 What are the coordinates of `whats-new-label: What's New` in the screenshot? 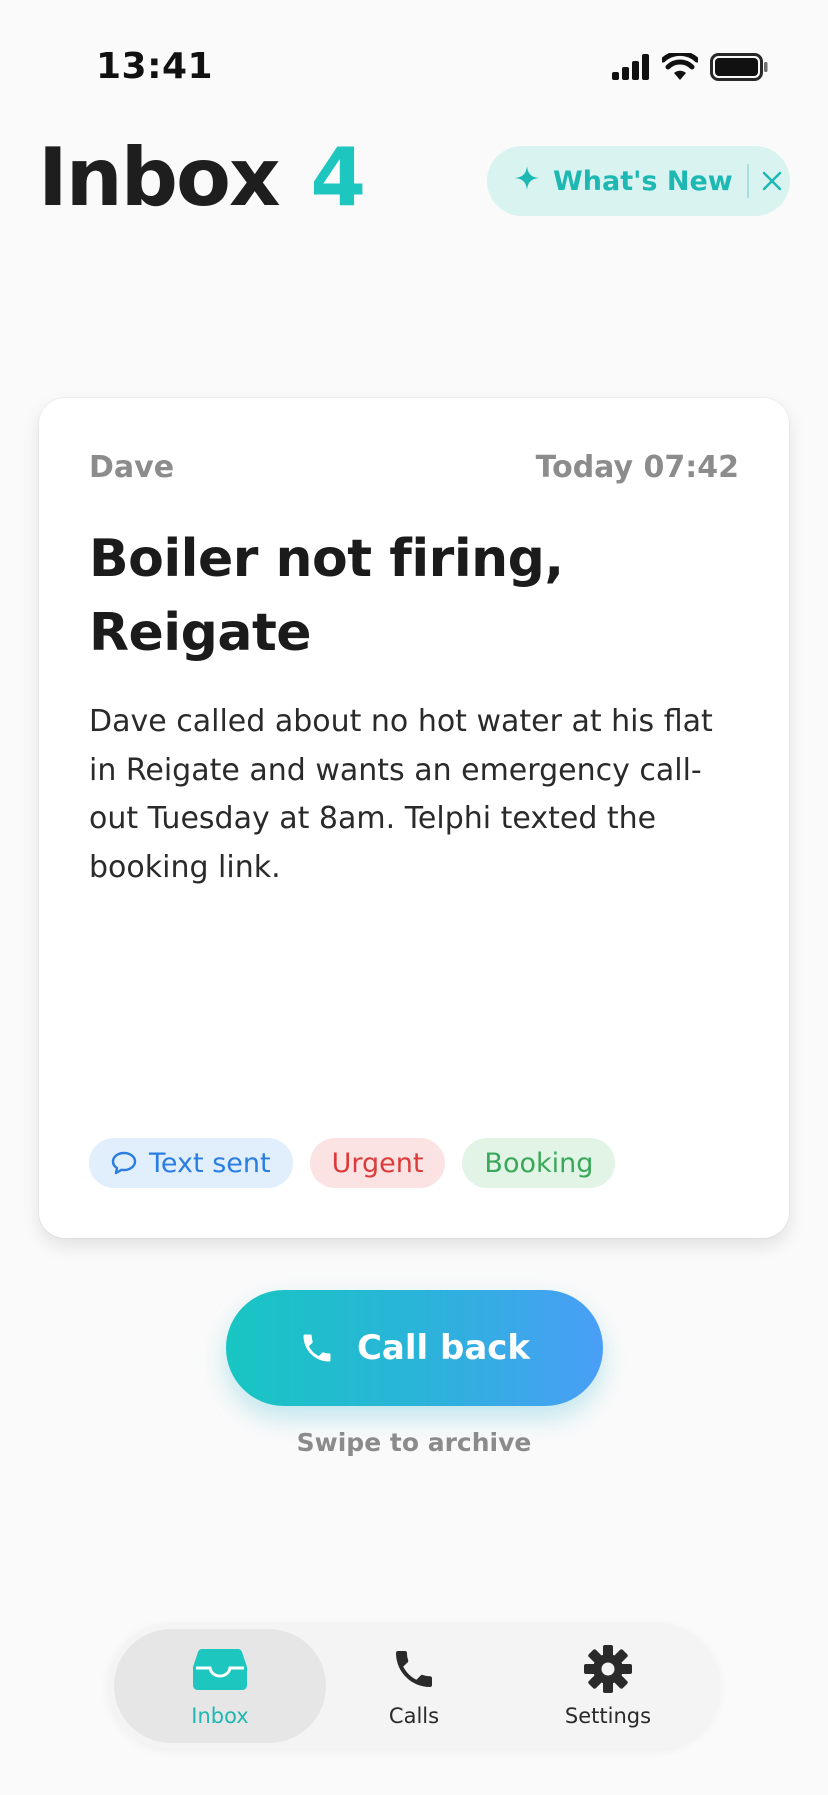 It's located at (643, 181).